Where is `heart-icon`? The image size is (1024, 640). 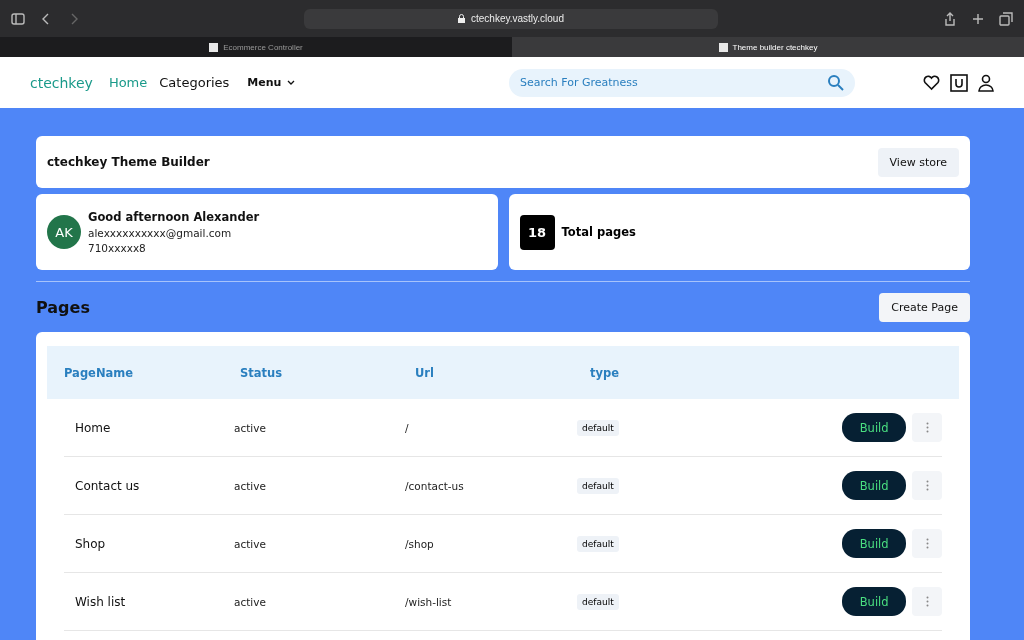 heart-icon is located at coordinates (931, 82).